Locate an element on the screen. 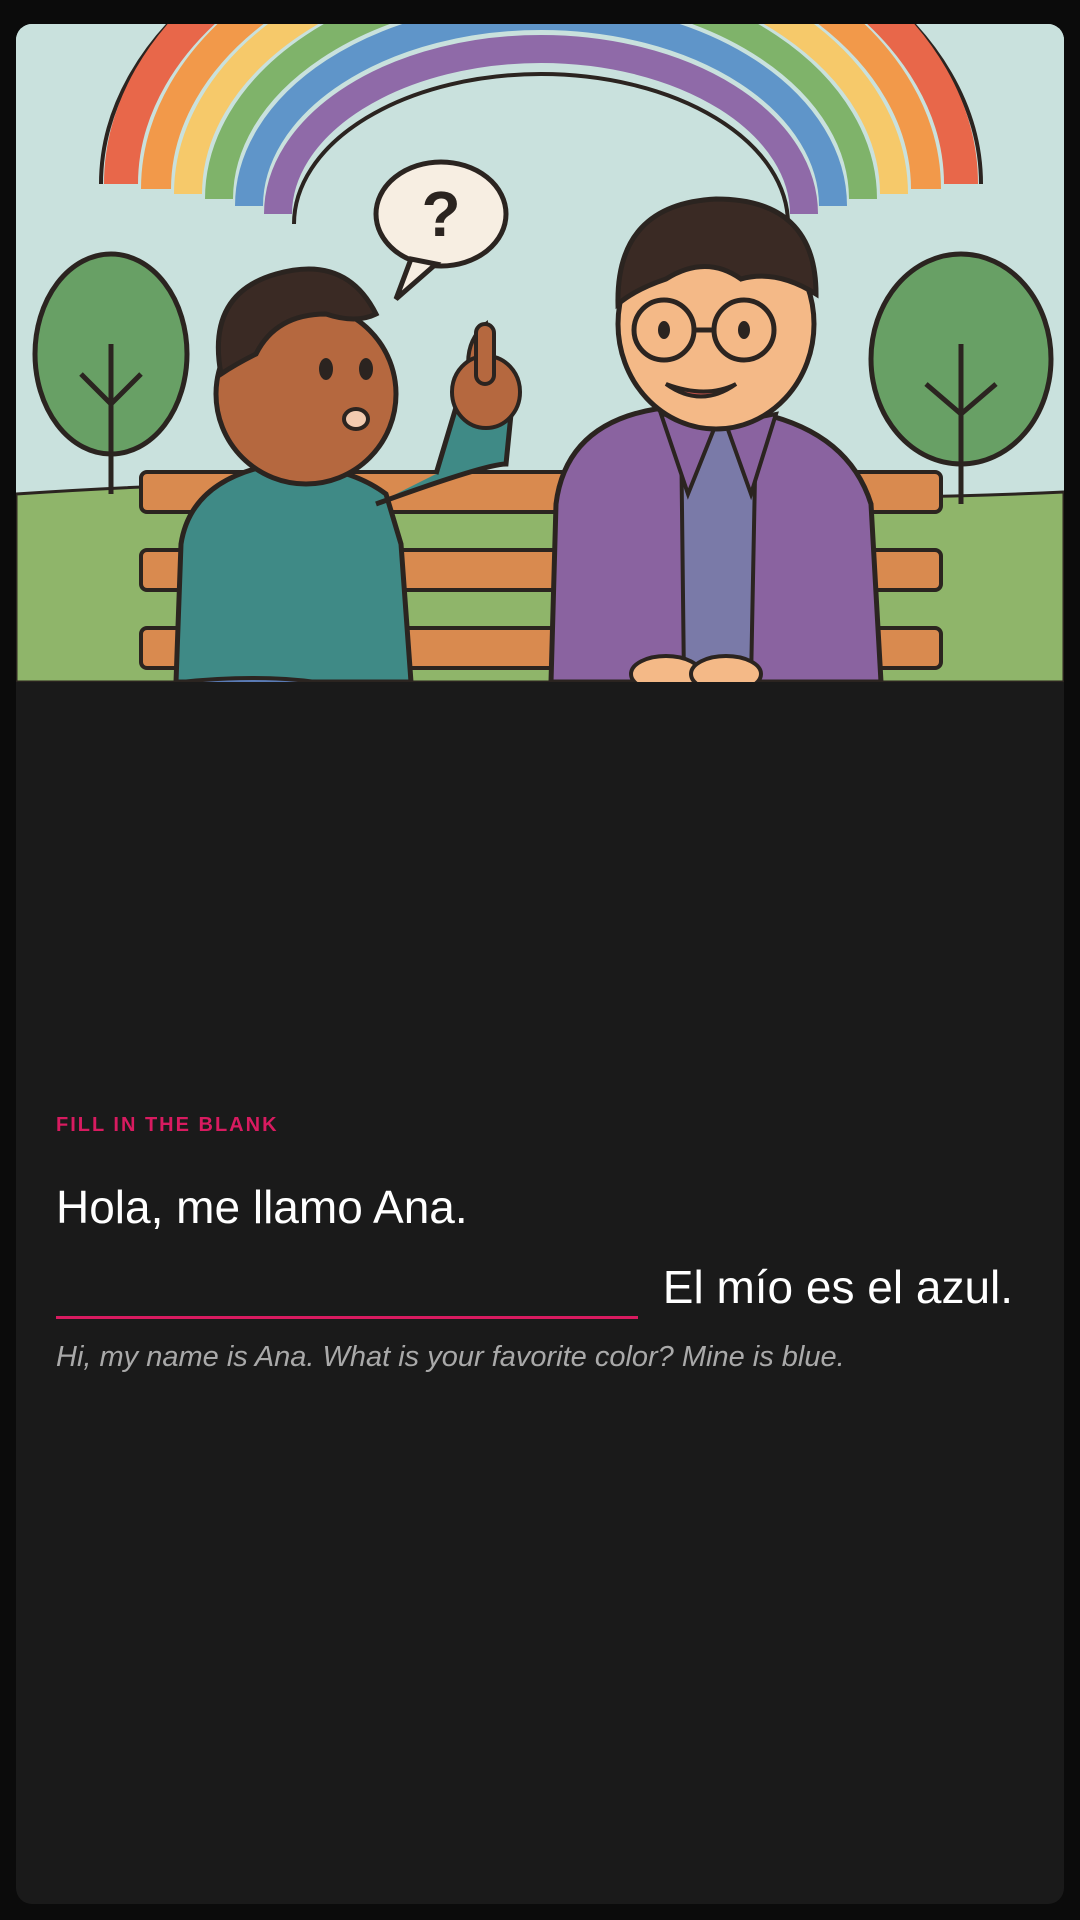  answer-blank-input is located at coordinates (347, 1290).